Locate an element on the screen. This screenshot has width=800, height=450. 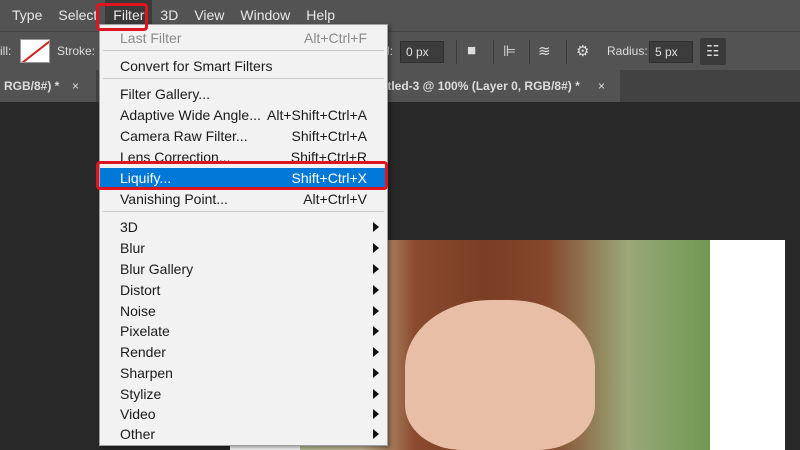
menu-item-convert-for-smart-filters: Convert for Smart Filters is located at coordinates (243, 66).